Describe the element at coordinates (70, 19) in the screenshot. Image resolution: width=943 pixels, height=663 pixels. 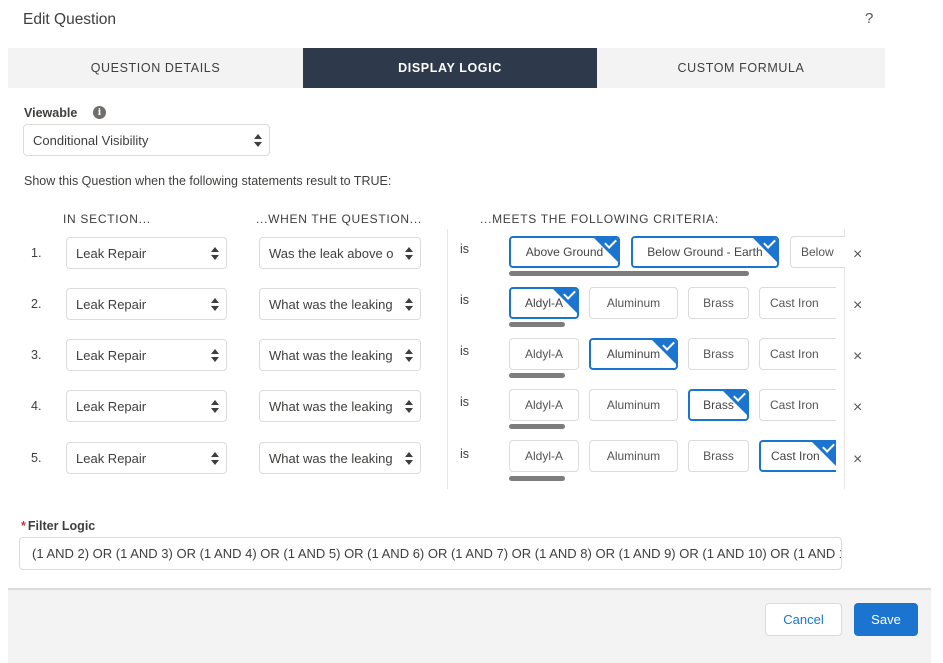
I see `modal-title: Edit Question` at that location.